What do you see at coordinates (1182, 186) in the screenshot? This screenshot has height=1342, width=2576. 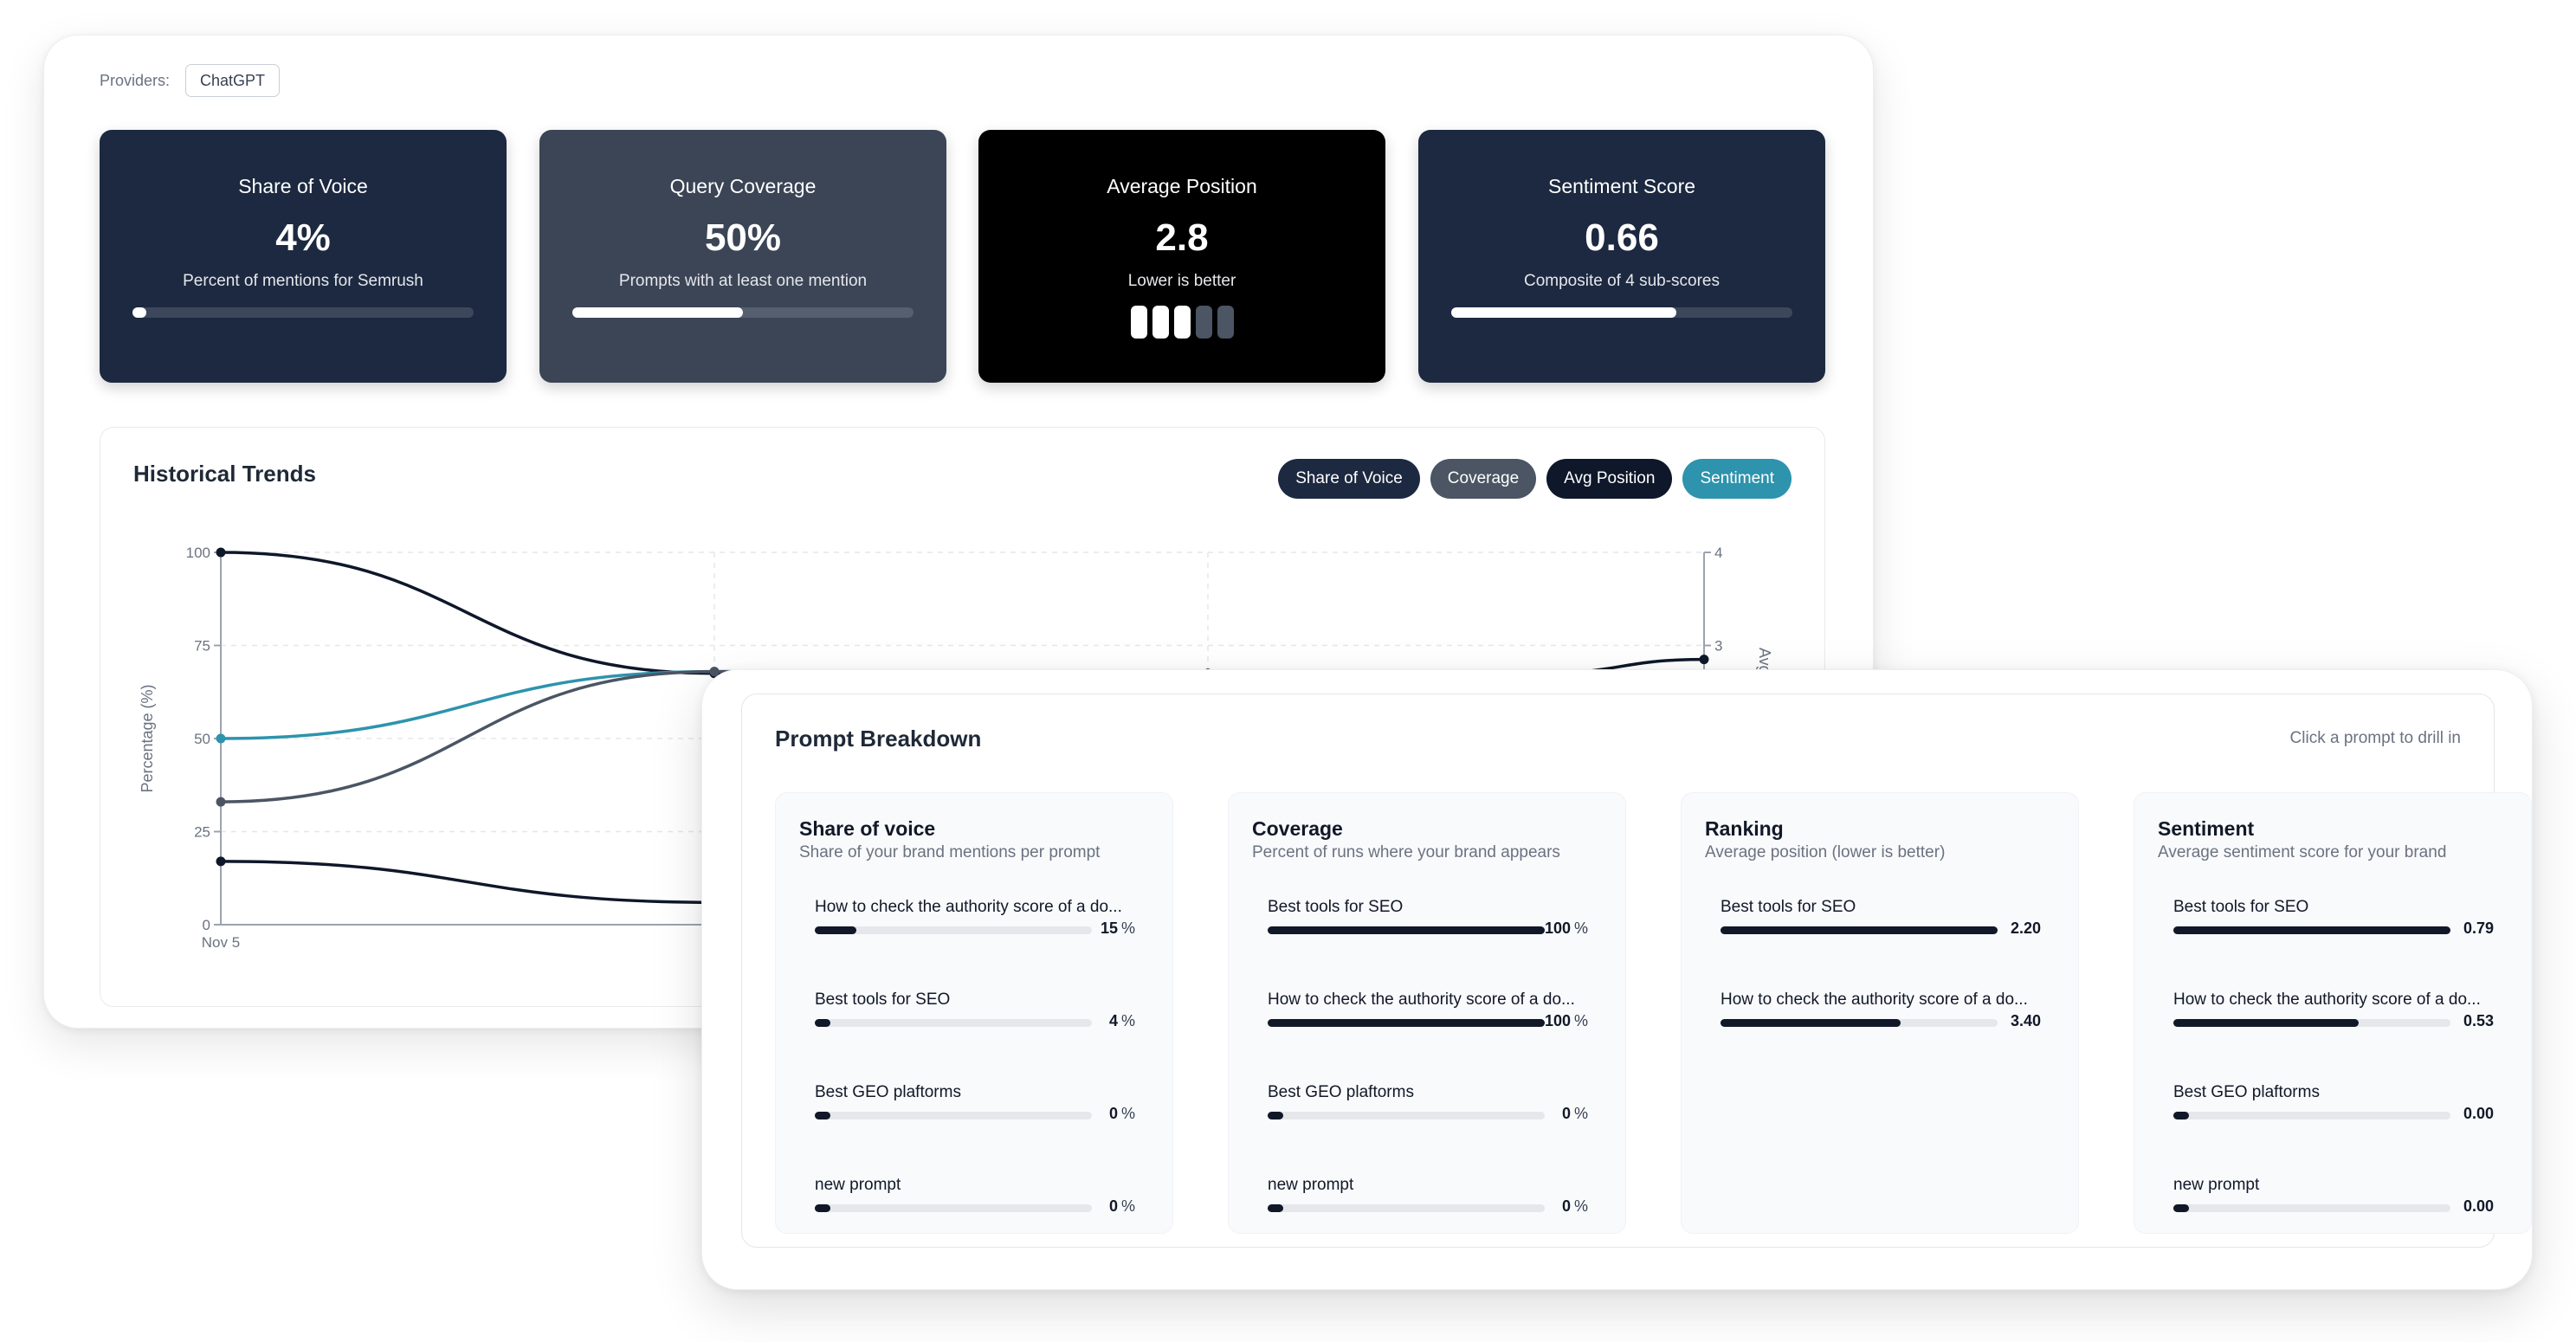 I see `card-title: Average Position` at bounding box center [1182, 186].